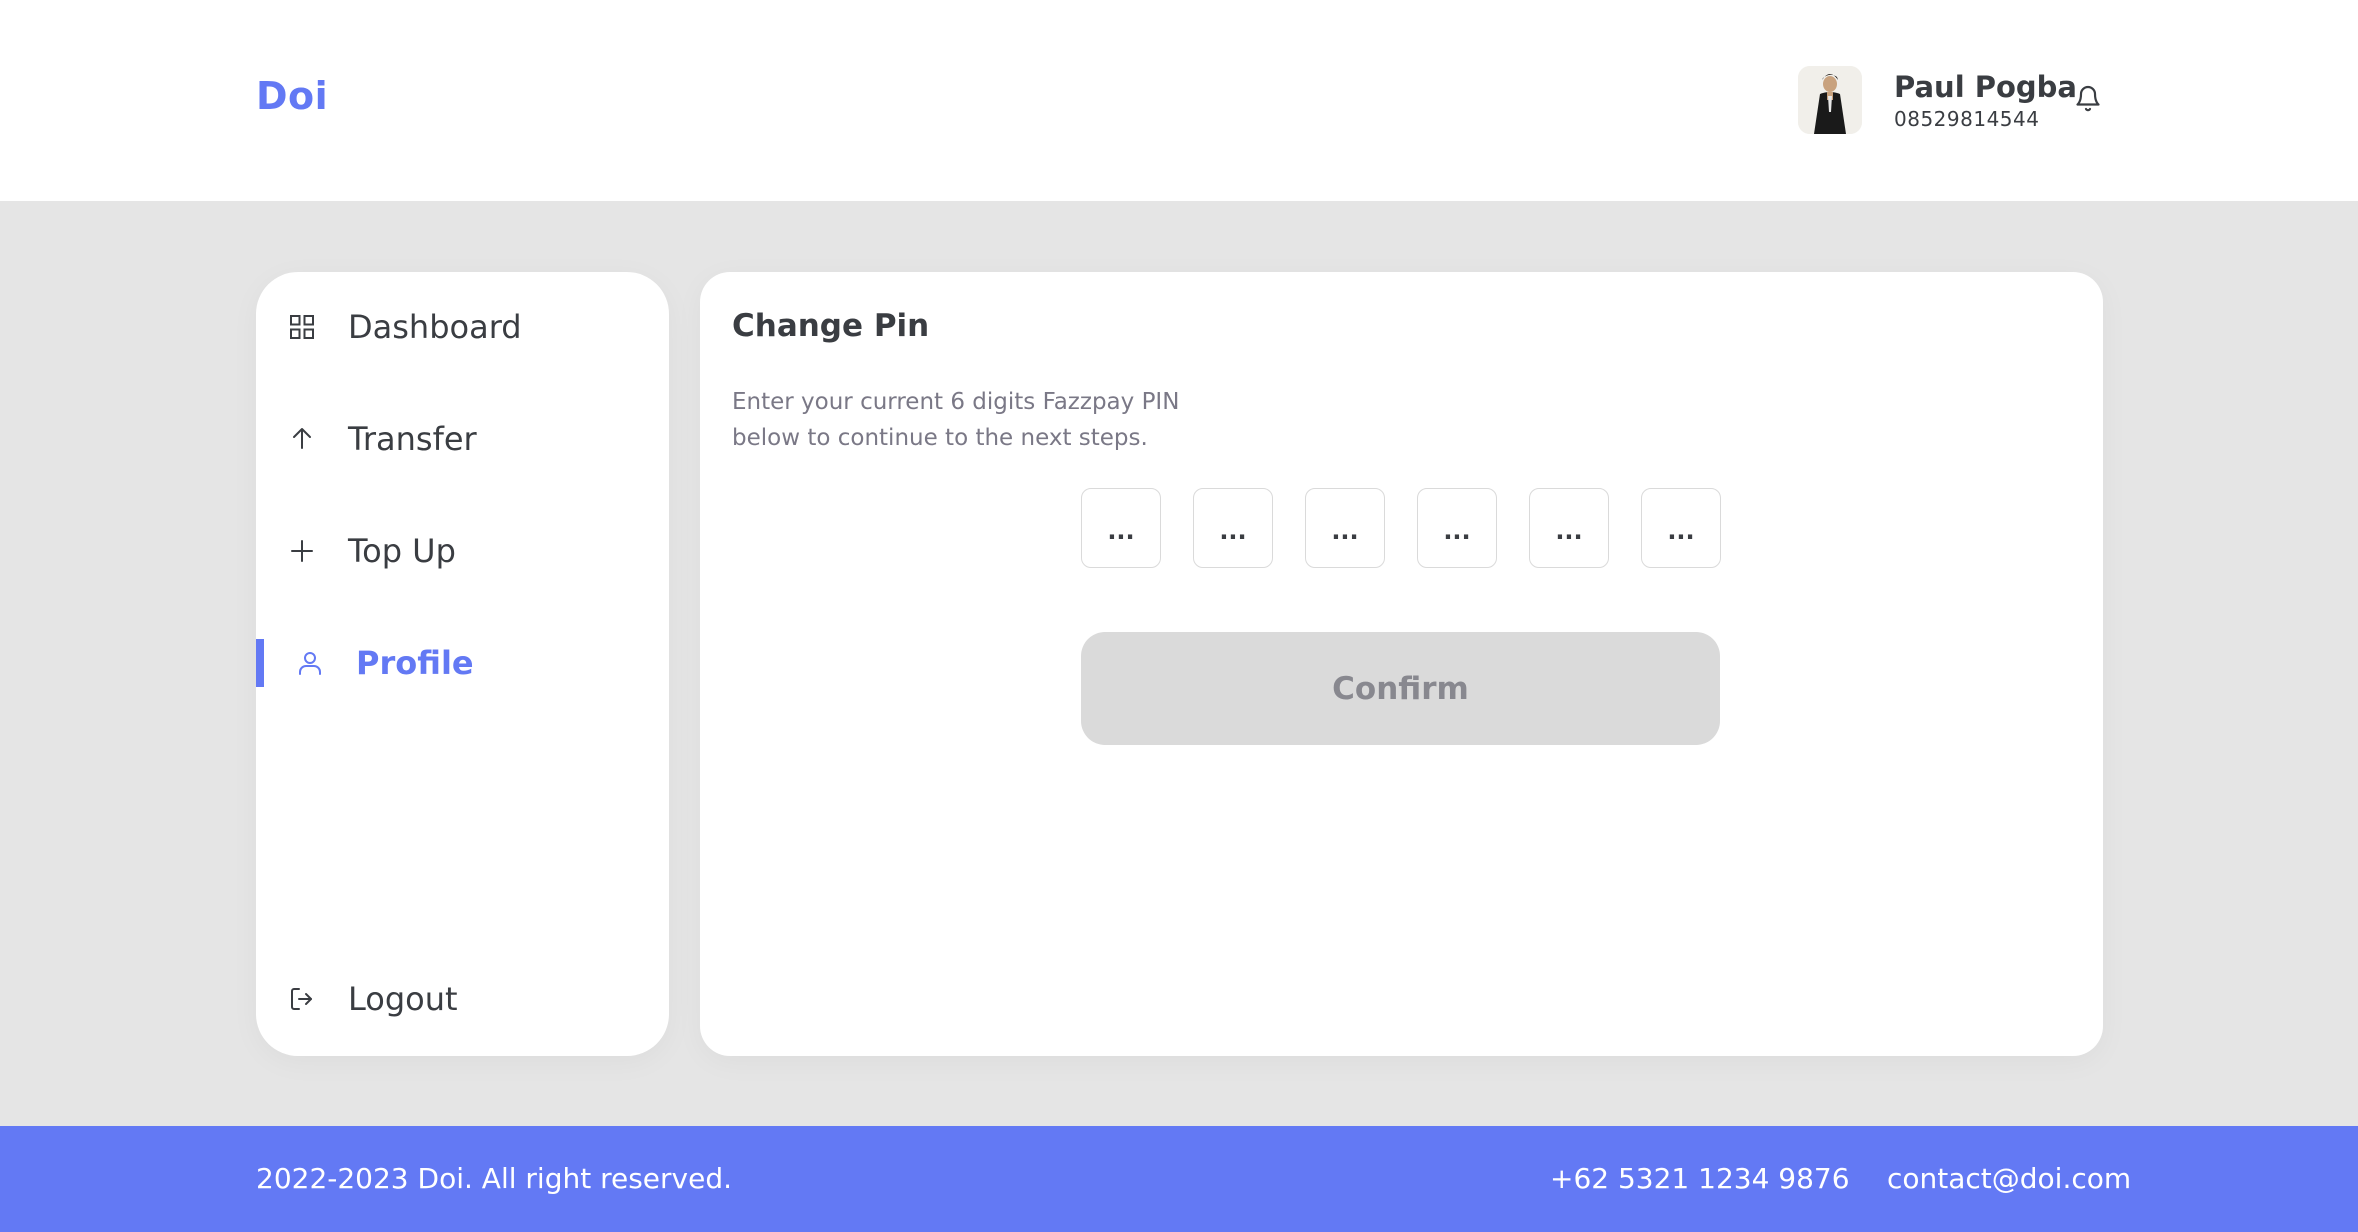  I want to click on user-profile-summary: Paul Pogba 08529814544, so click(1937, 100).